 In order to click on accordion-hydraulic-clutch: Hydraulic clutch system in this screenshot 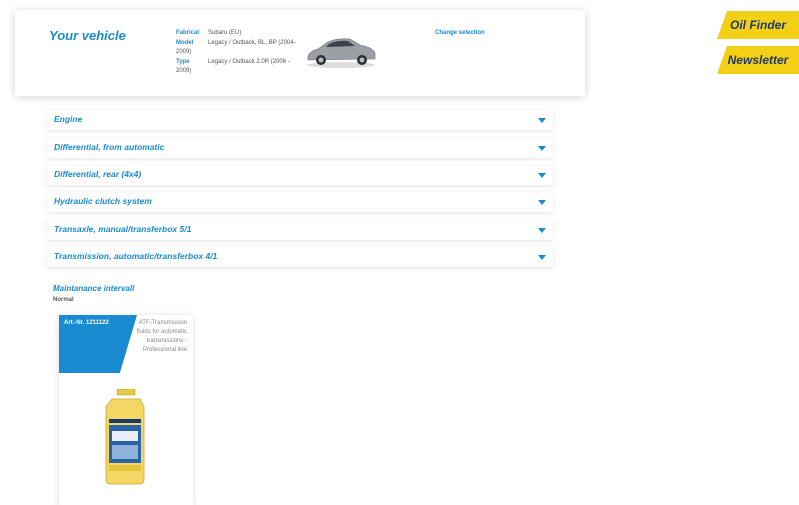, I will do `click(300, 202)`.